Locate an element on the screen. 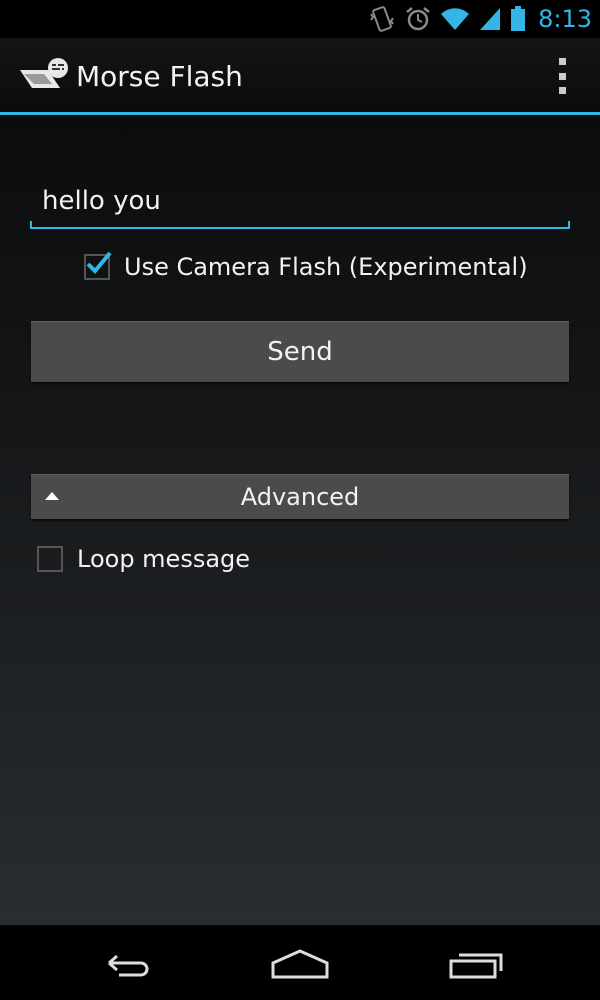 The width and height of the screenshot is (600, 1000). send-button: Send is located at coordinates (300, 351).